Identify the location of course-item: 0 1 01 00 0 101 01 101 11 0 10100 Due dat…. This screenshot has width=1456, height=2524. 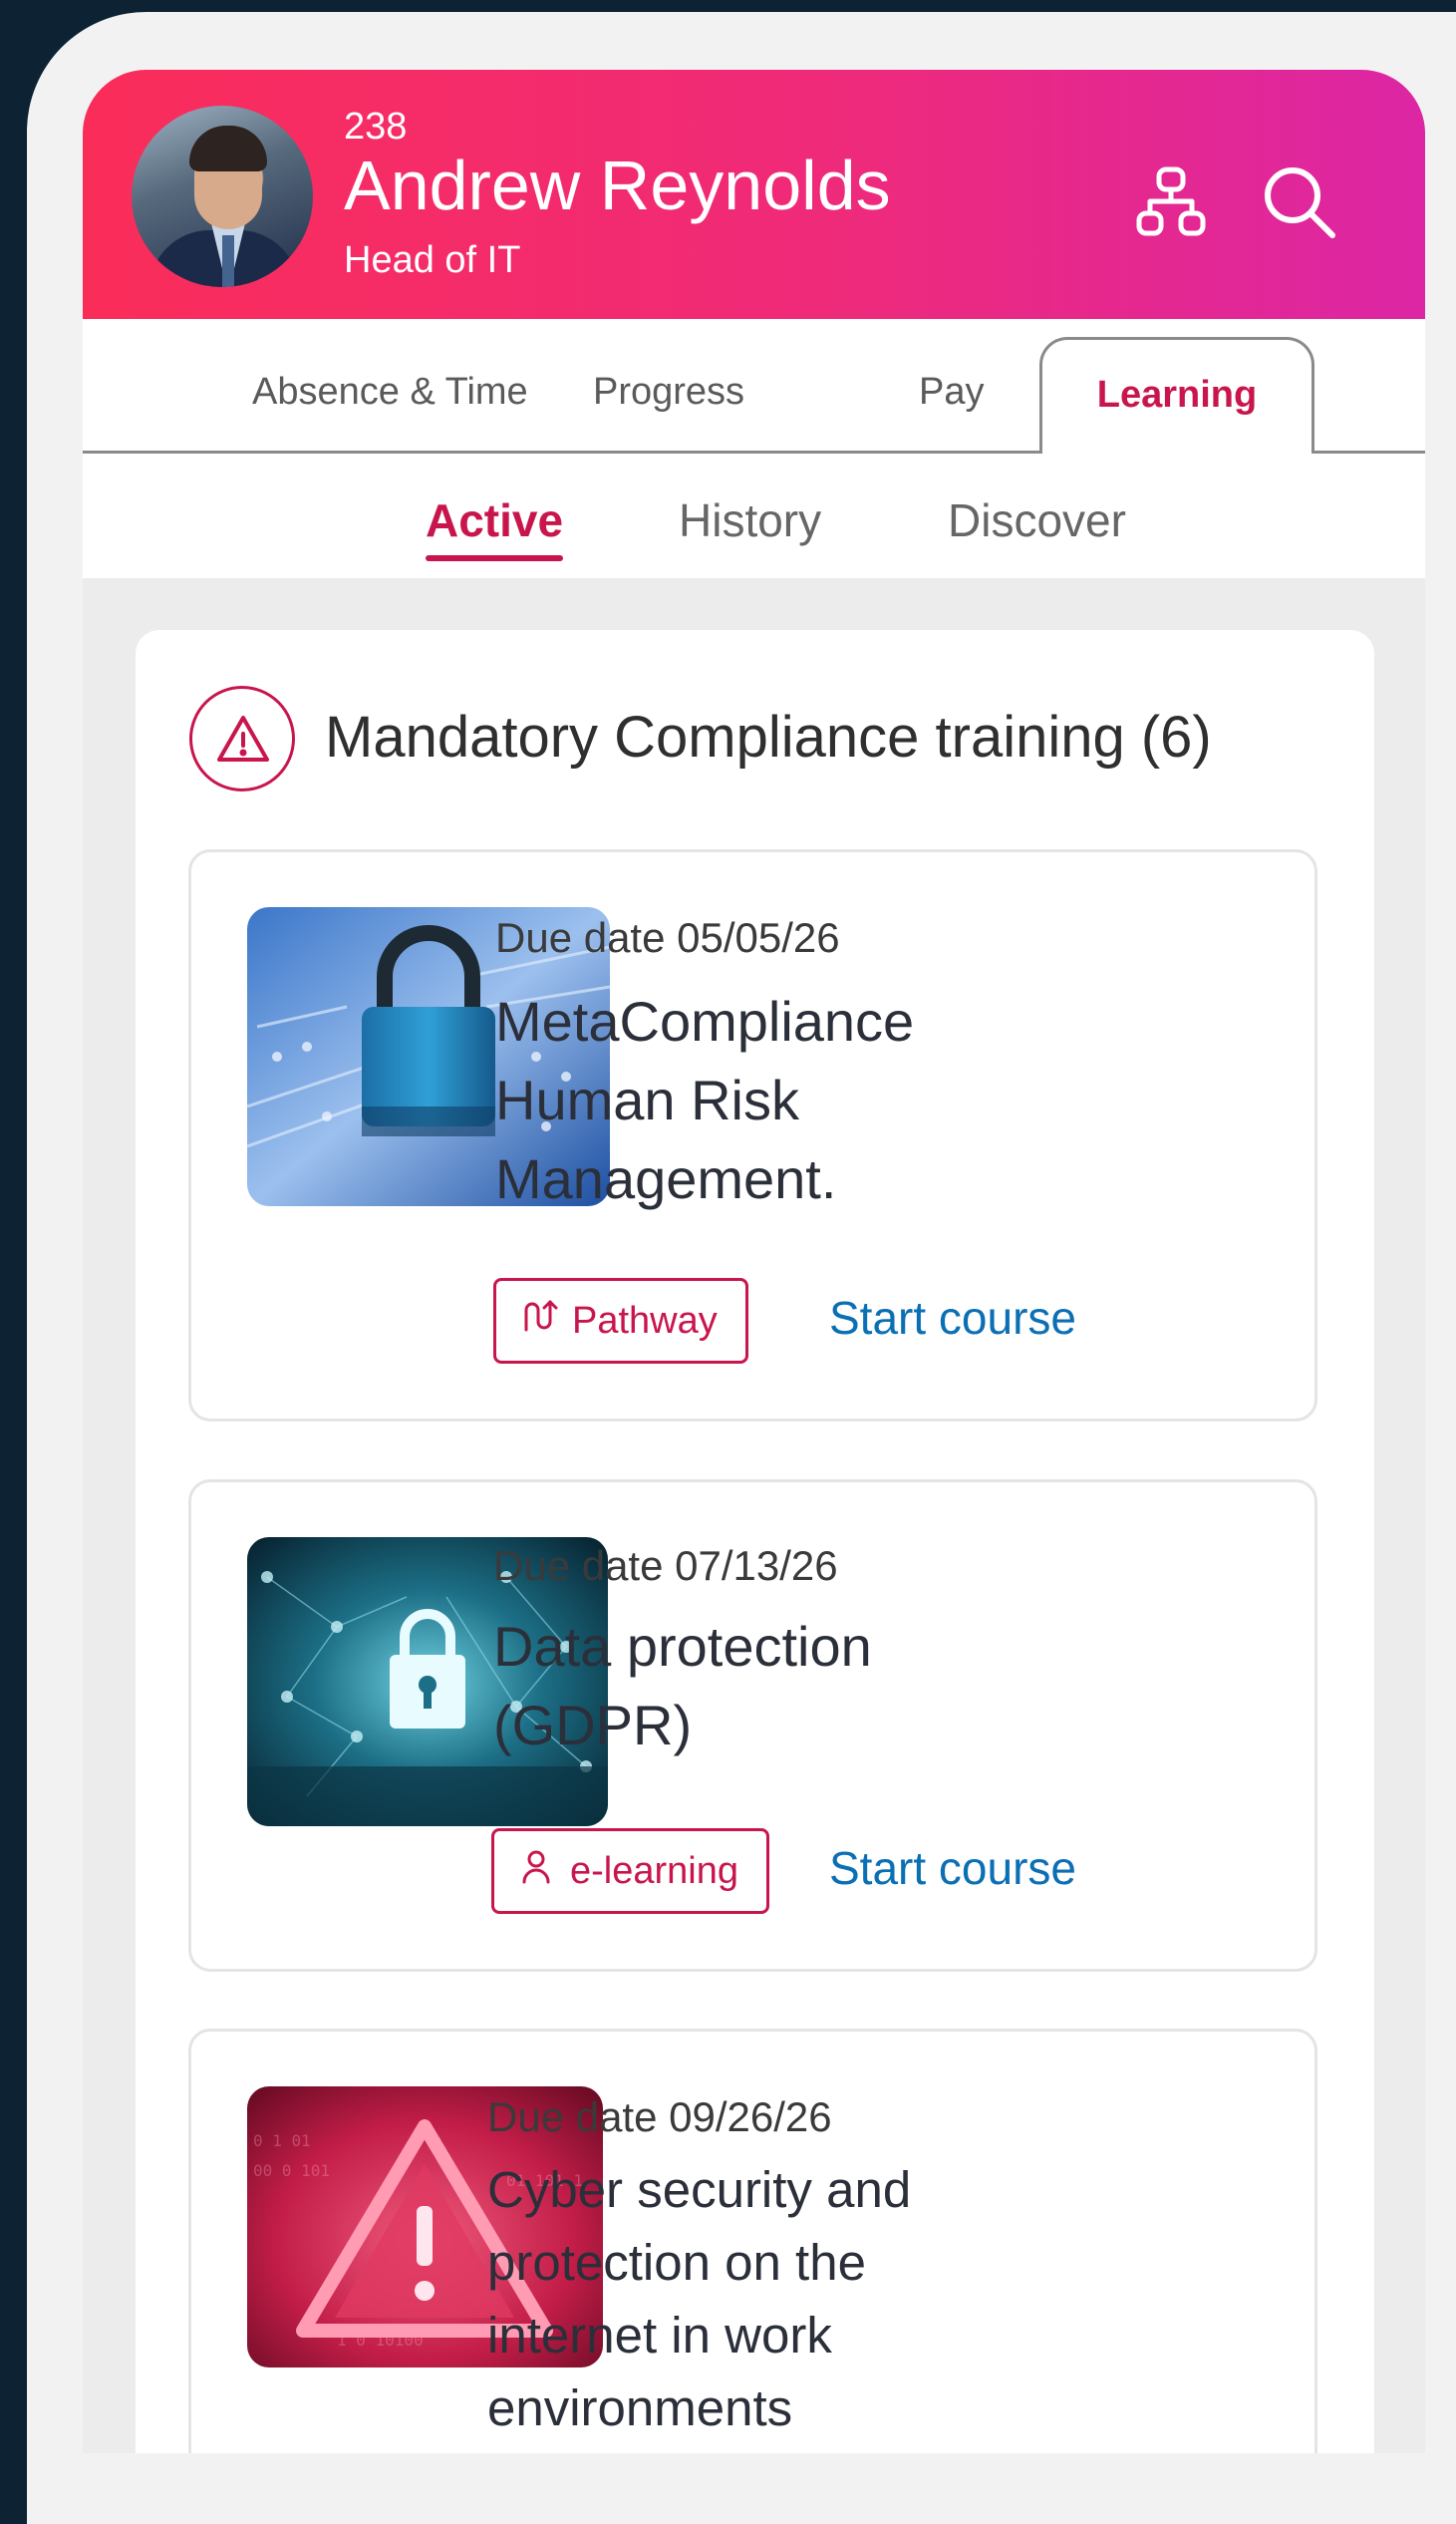
(753, 2241).